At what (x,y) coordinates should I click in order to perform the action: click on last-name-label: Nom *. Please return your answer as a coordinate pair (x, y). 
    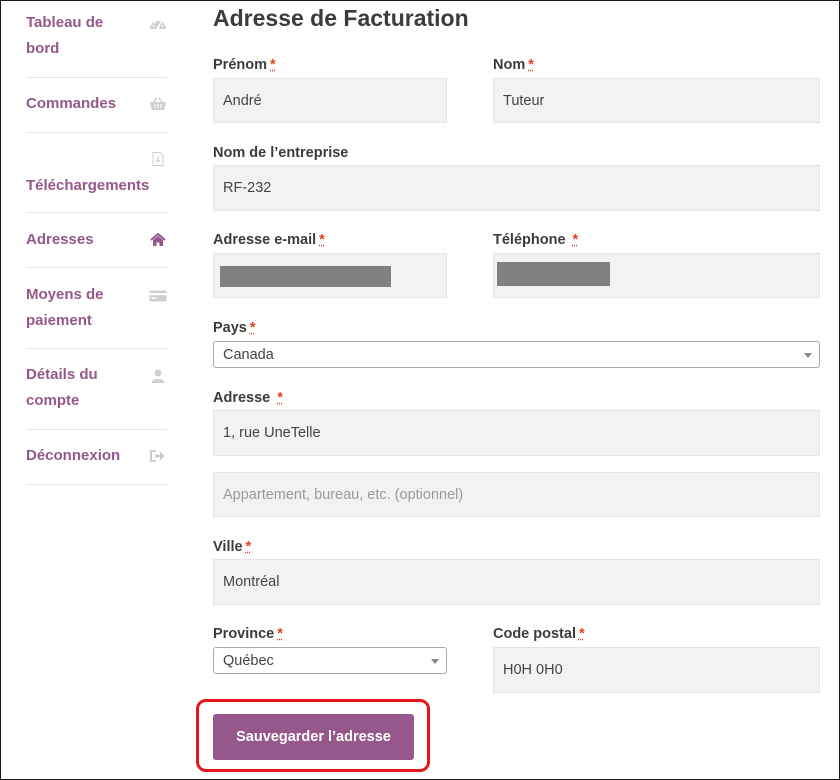
    Looking at the image, I should click on (513, 65).